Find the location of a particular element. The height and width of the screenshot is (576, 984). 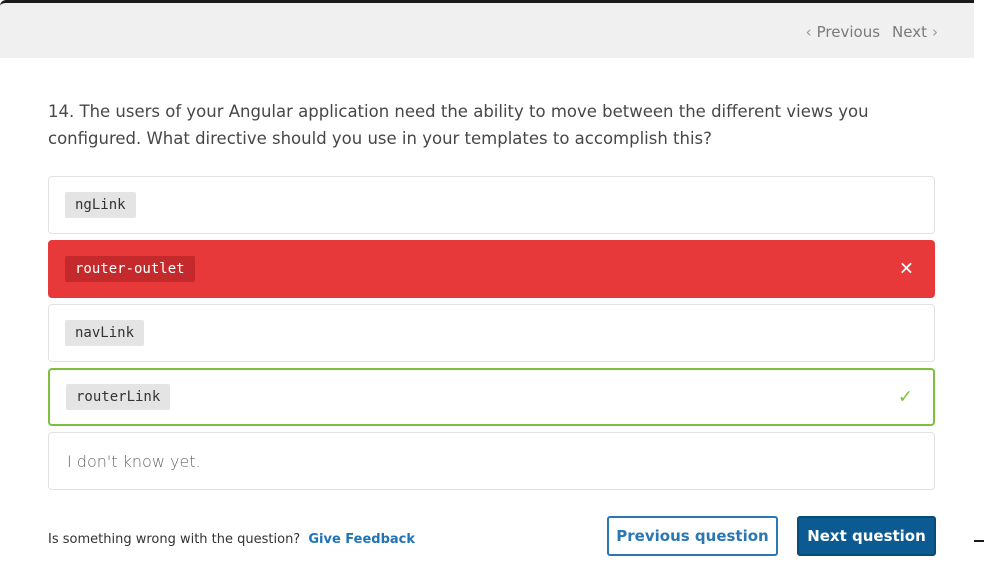

option-code-label: router-outlet is located at coordinates (130, 269).